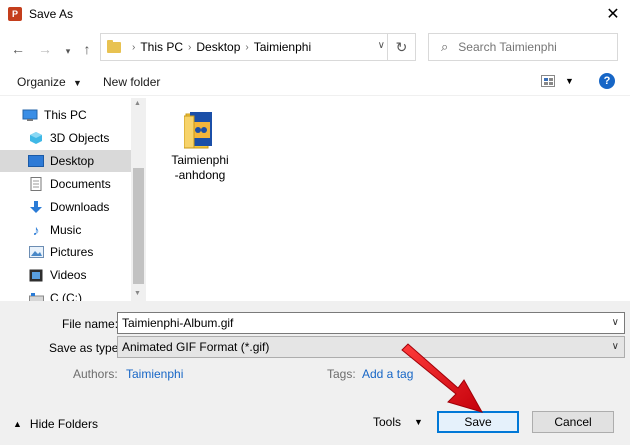  I want to click on arrow-left-icon: ←, so click(18, 49).